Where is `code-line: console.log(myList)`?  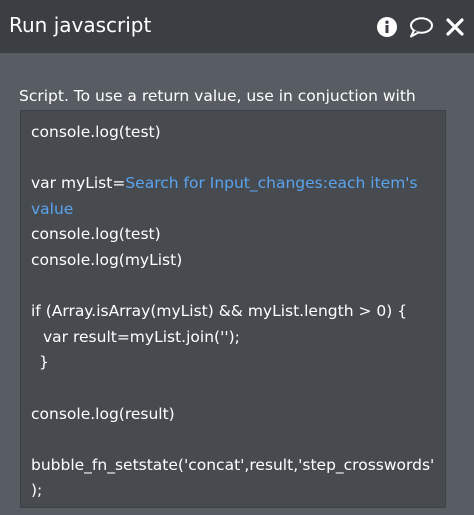
code-line: console.log(myList) is located at coordinates (107, 259).